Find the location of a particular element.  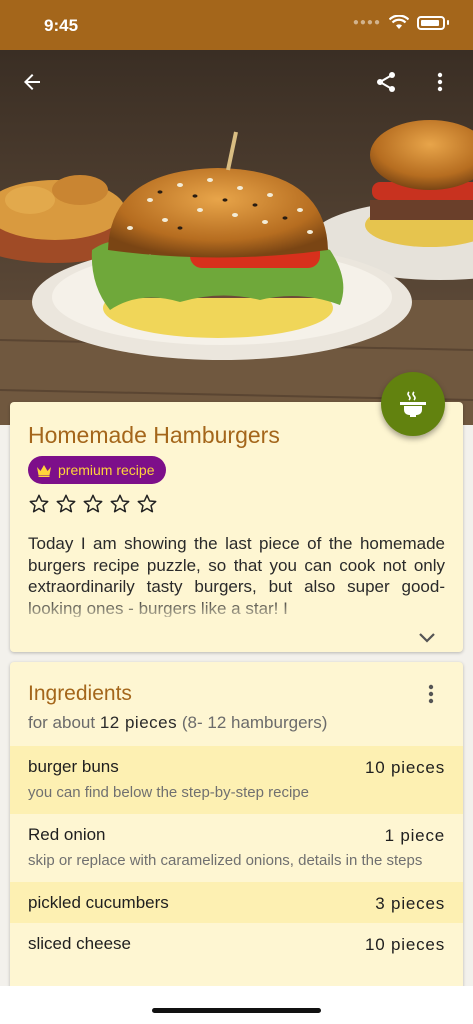

ingredients-title: Ingredients is located at coordinates (80, 693).